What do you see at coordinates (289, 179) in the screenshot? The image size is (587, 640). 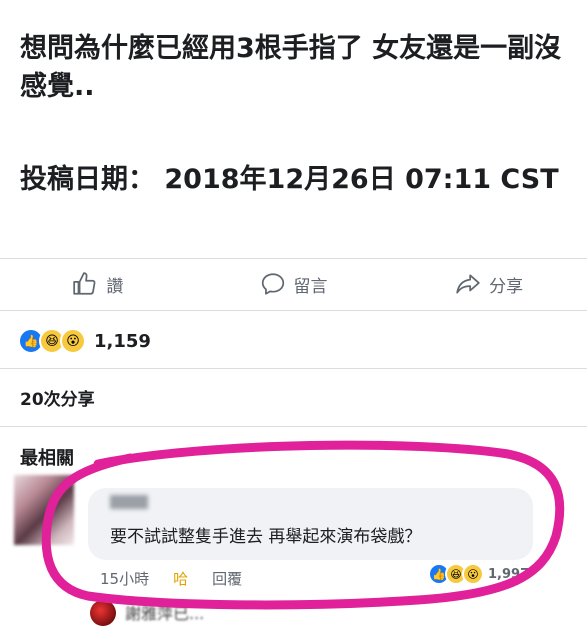 I see `post-date: 投稿日期： 2018年12月26日 07:11 CST` at bounding box center [289, 179].